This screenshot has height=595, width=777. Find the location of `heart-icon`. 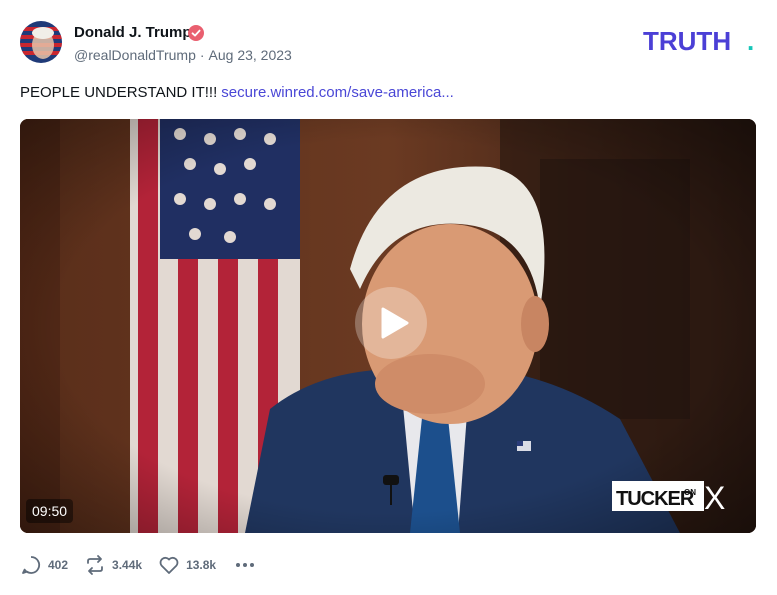

heart-icon is located at coordinates (169, 565).